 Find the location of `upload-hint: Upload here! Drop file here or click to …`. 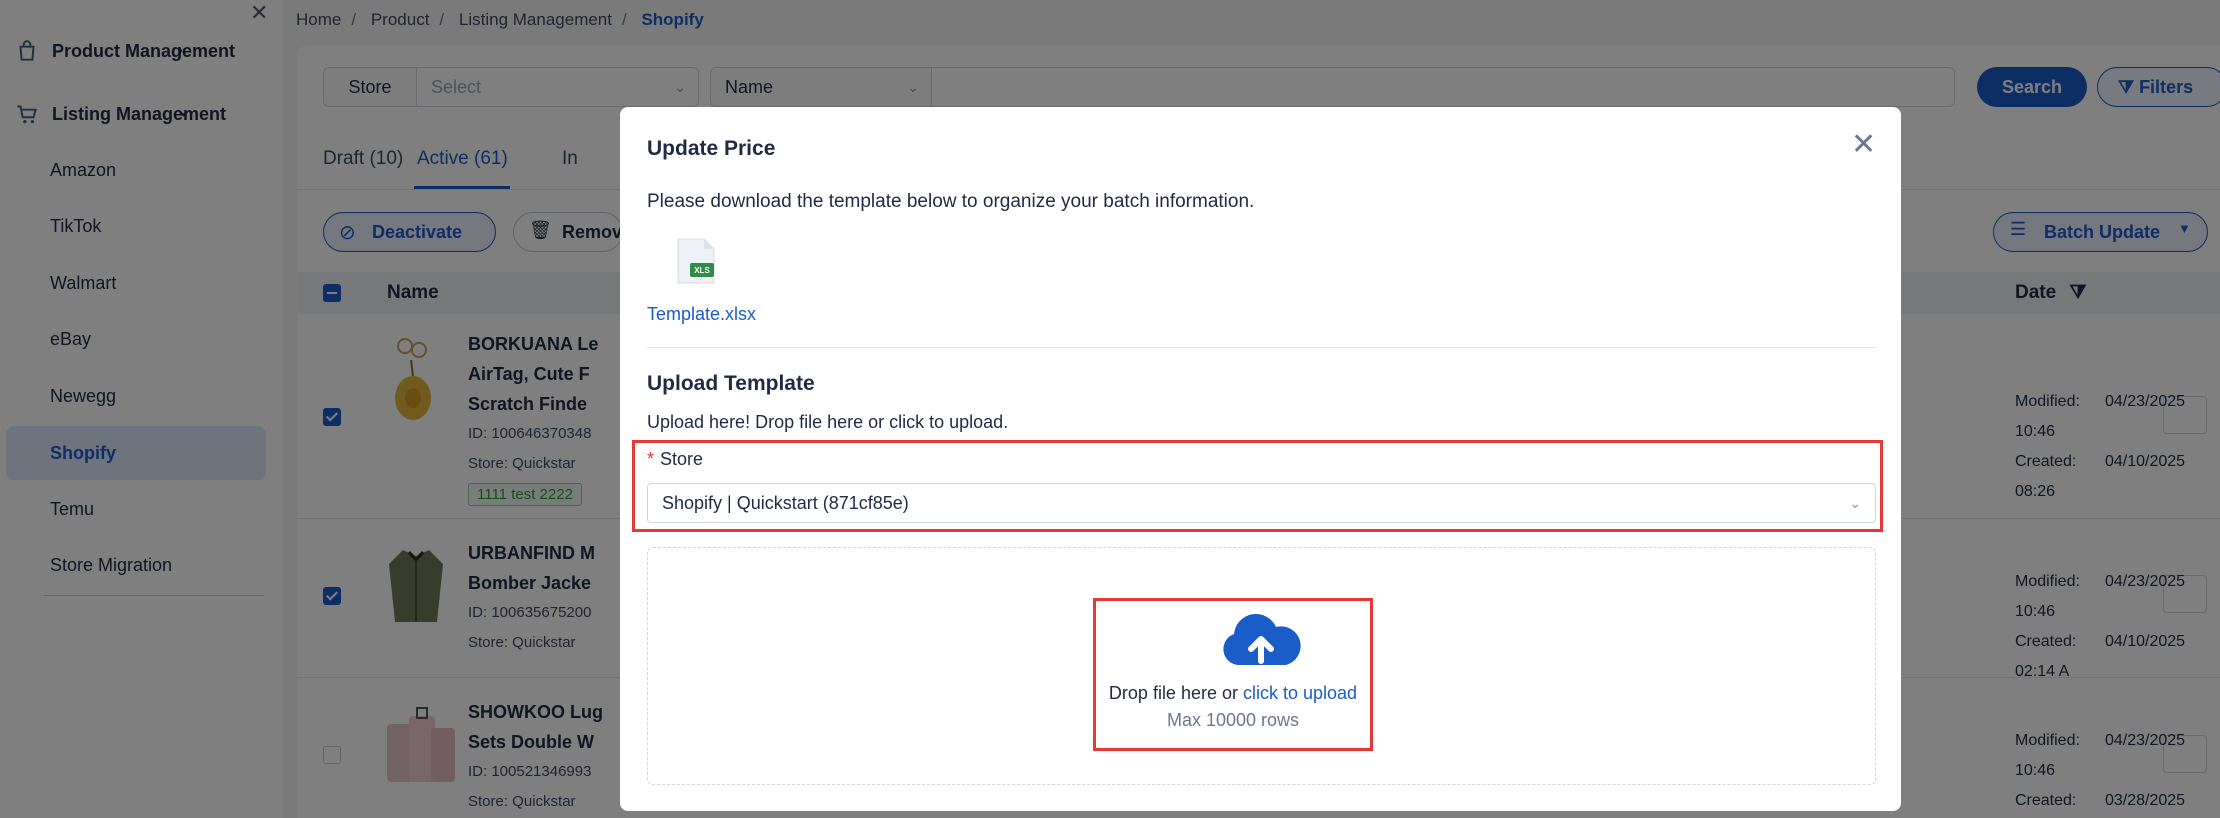

upload-hint: Upload here! Drop file here or click to … is located at coordinates (828, 422).